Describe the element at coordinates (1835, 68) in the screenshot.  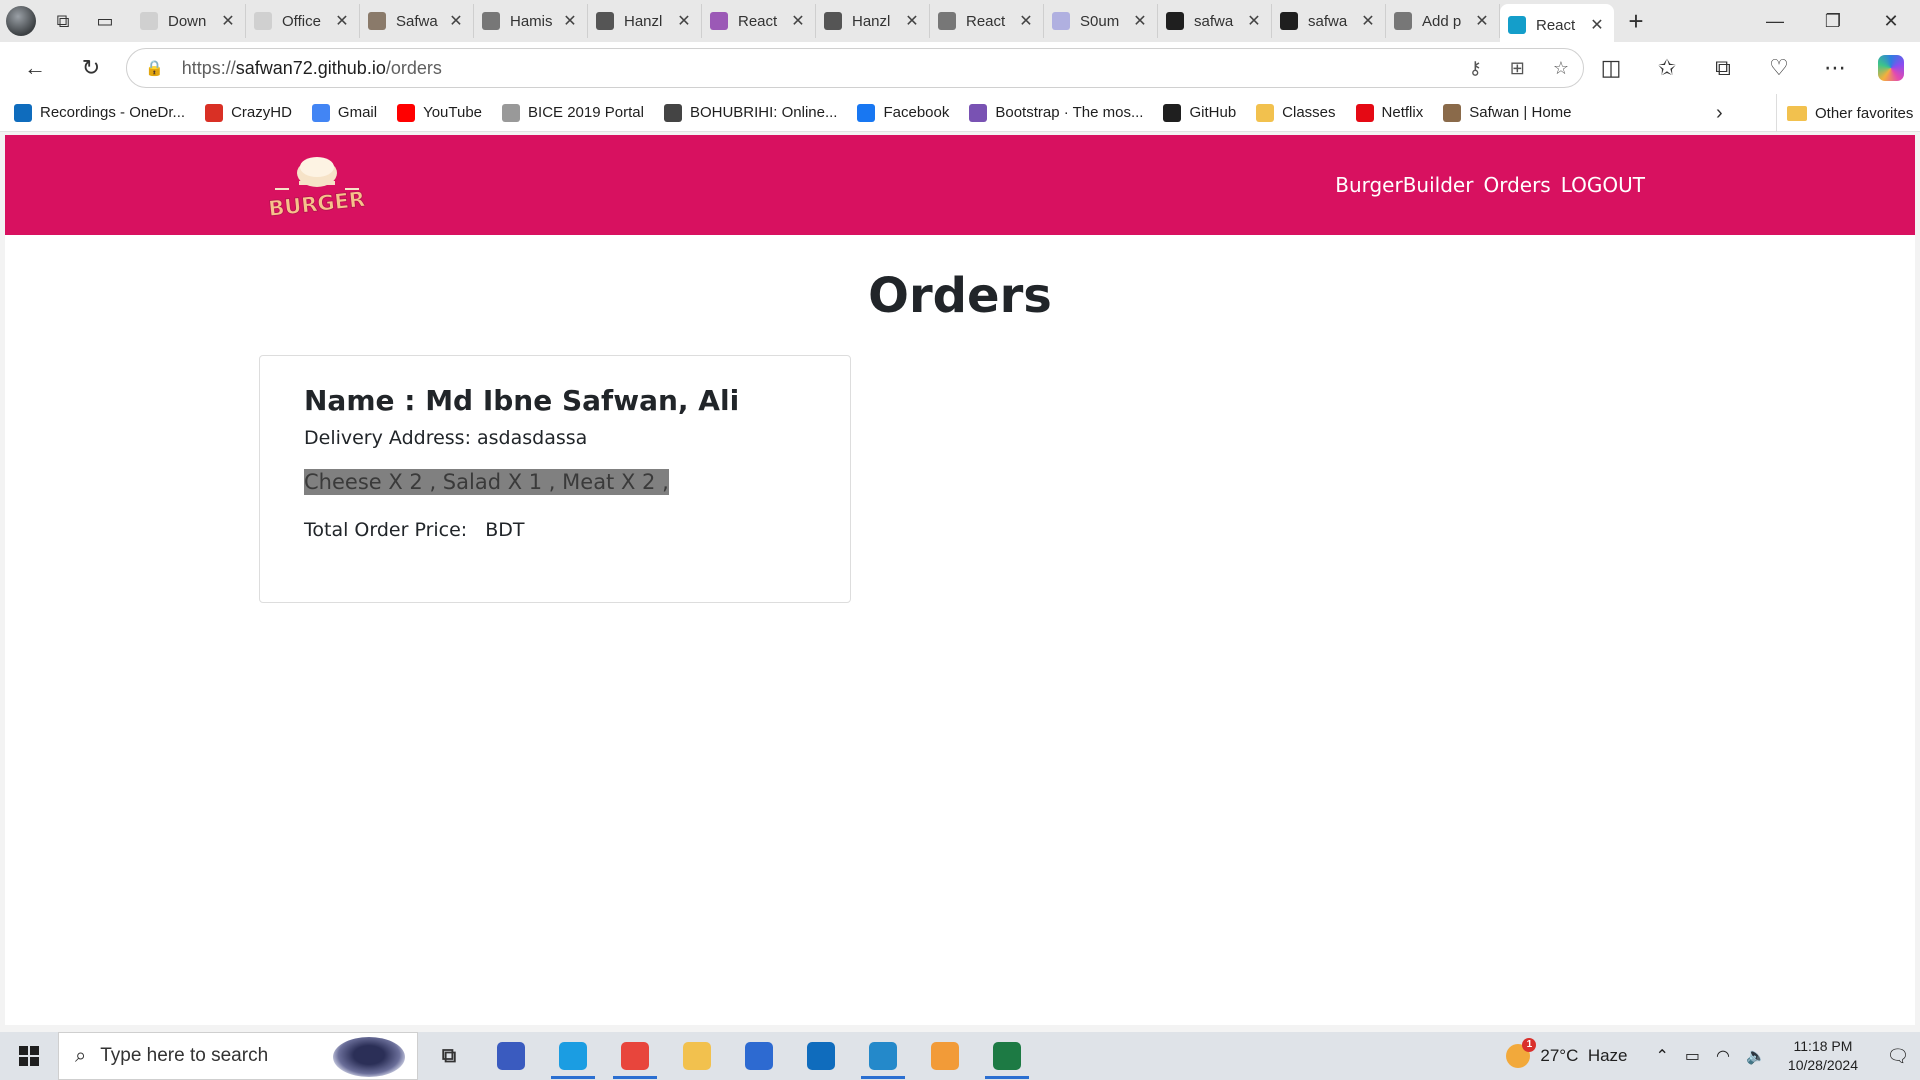
I see `more-menu-icon: ⋯` at that location.